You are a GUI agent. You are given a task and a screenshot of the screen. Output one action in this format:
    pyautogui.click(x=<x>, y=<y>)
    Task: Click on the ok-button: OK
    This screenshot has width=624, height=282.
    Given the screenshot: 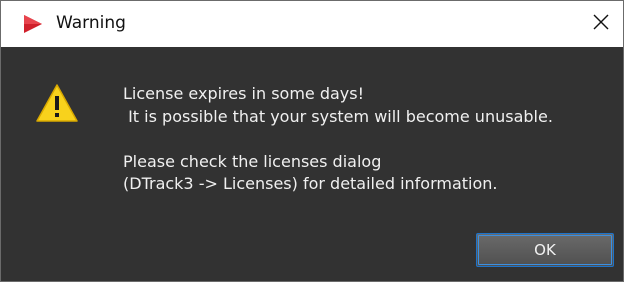 What is the action you would take?
    pyautogui.click(x=545, y=250)
    